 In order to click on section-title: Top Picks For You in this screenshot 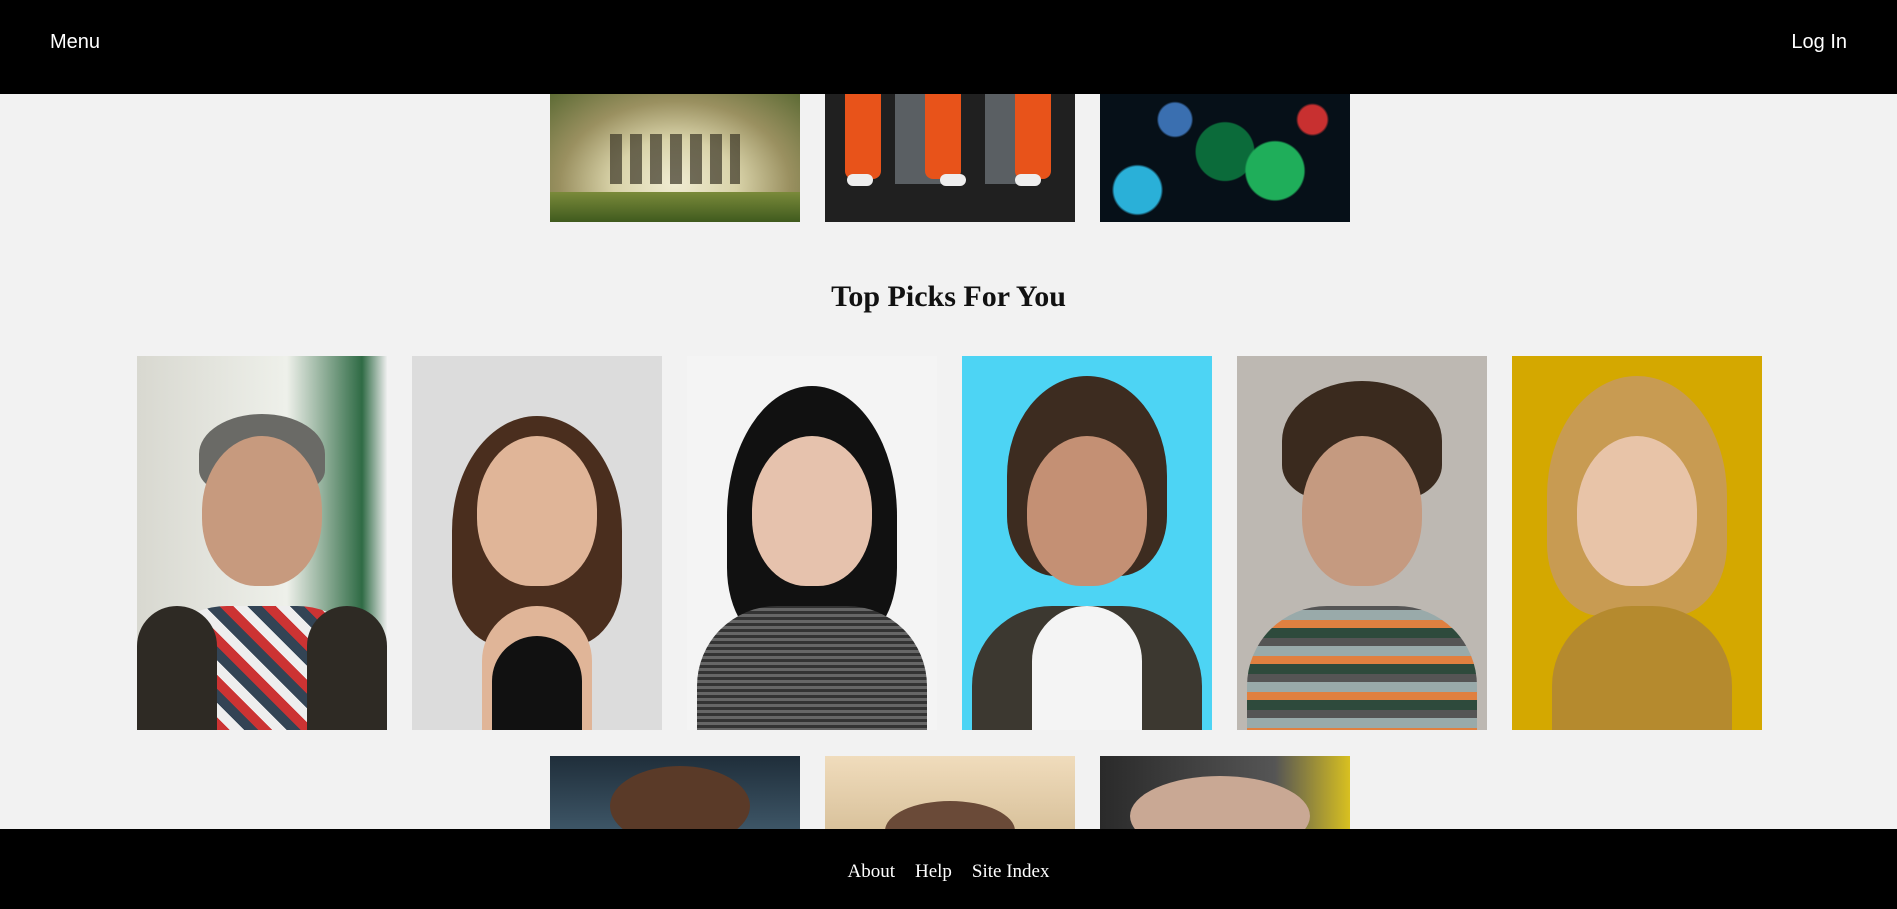, I will do `click(948, 296)`.